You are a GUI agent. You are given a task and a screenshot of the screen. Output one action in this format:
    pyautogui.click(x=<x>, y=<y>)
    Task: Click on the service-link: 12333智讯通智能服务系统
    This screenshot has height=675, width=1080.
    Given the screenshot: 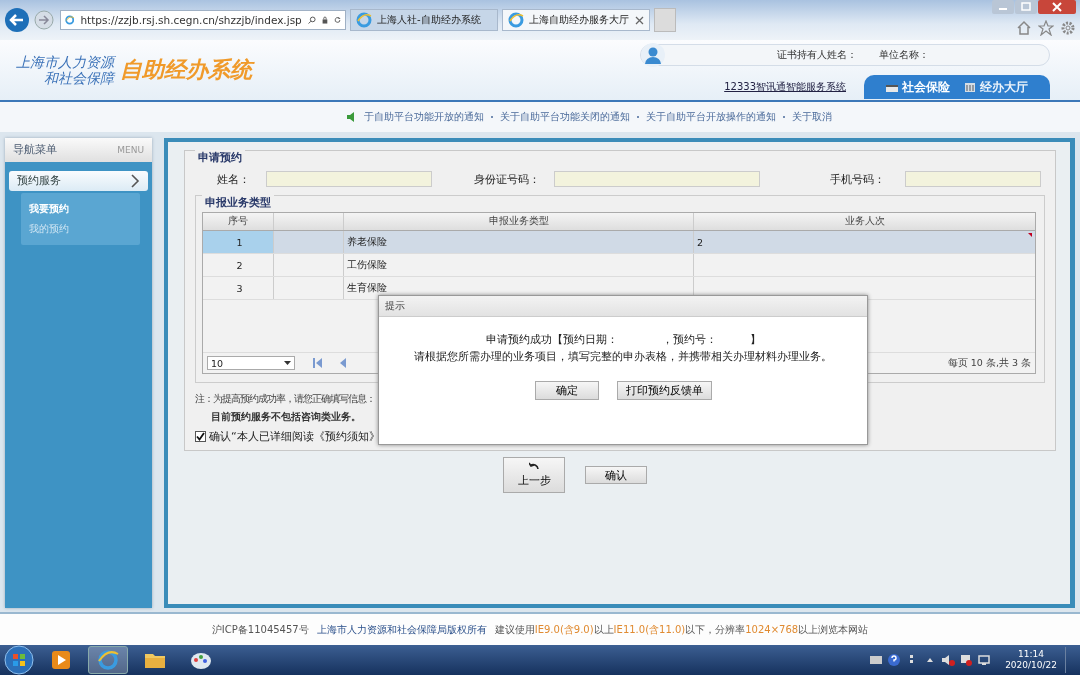 What is the action you would take?
    pyautogui.click(x=785, y=87)
    